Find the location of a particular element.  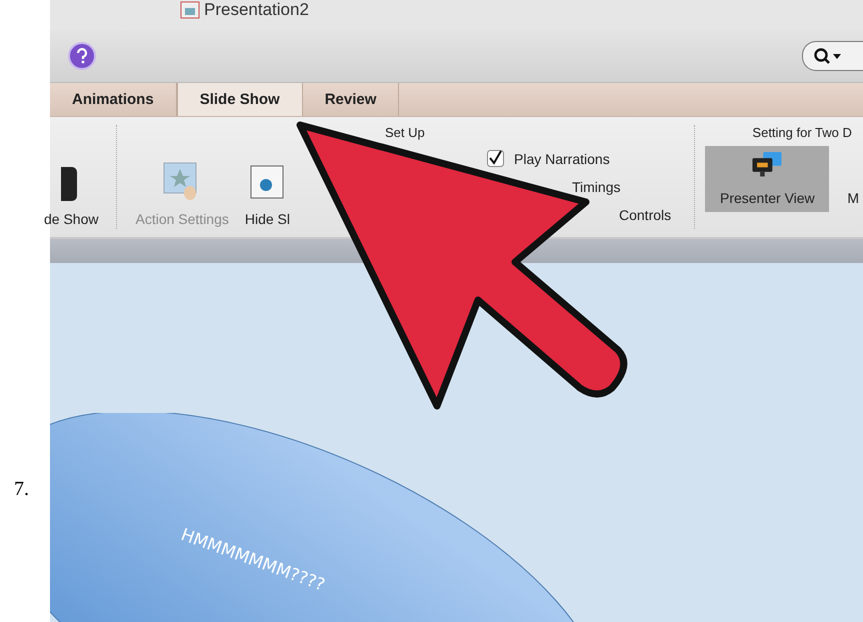

group-title: Setting for Two D is located at coordinates (802, 132).